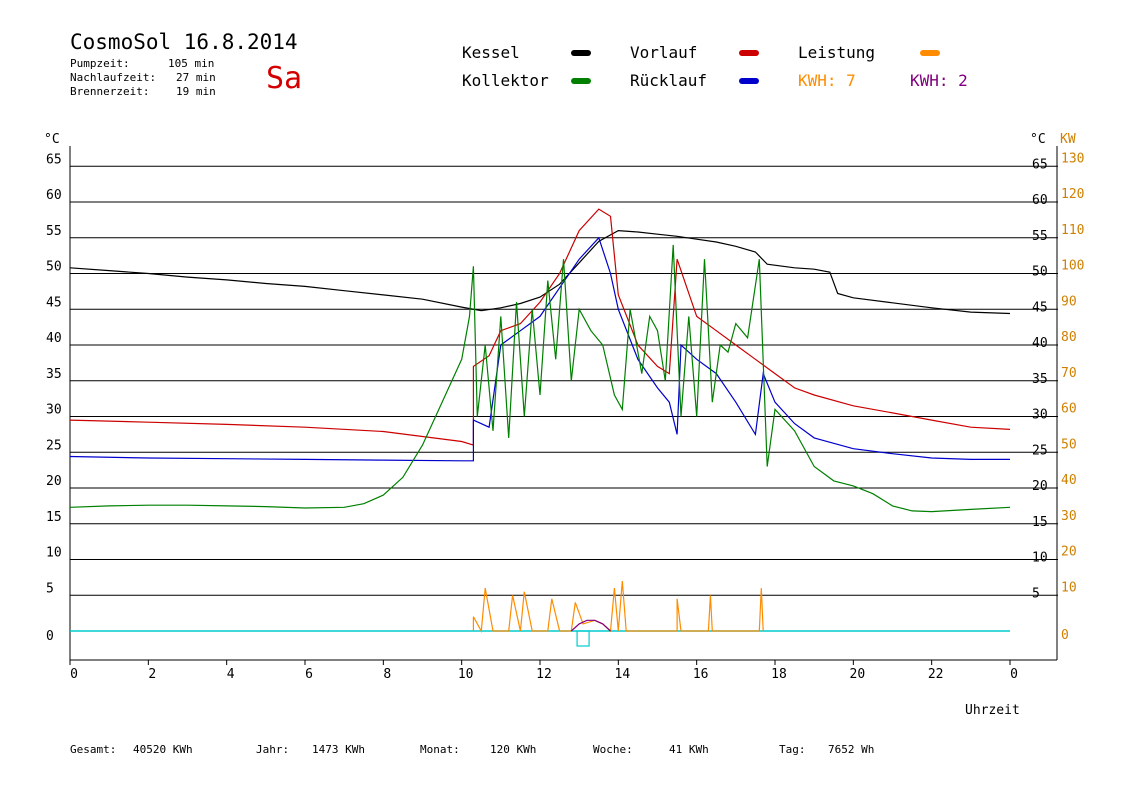 This screenshot has height=812, width=1148. What do you see at coordinates (936, 674) in the screenshot?
I see `x-tick-label: 22` at bounding box center [936, 674].